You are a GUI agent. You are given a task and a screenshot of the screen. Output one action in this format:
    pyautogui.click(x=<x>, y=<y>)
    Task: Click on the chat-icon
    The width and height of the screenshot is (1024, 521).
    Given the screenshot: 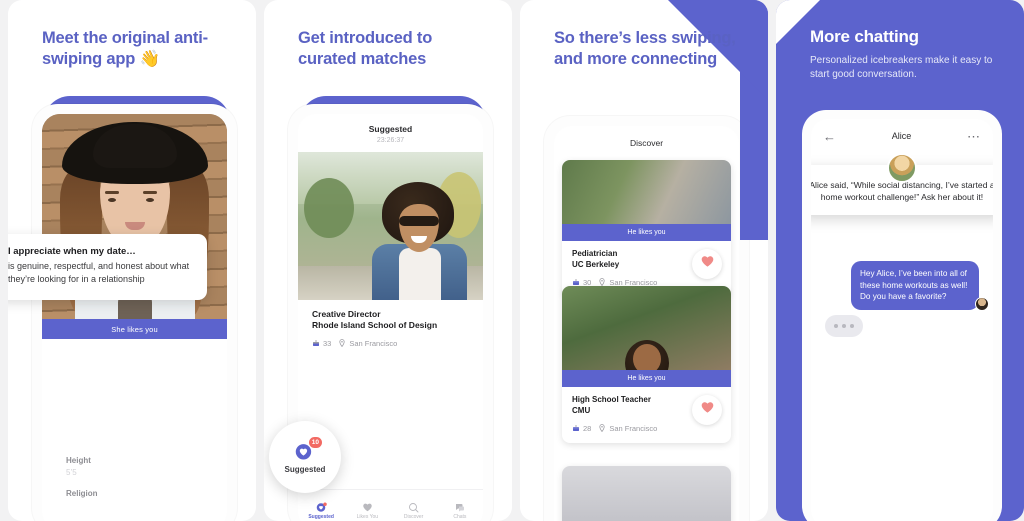 What is the action you would take?
    pyautogui.click(x=459, y=505)
    